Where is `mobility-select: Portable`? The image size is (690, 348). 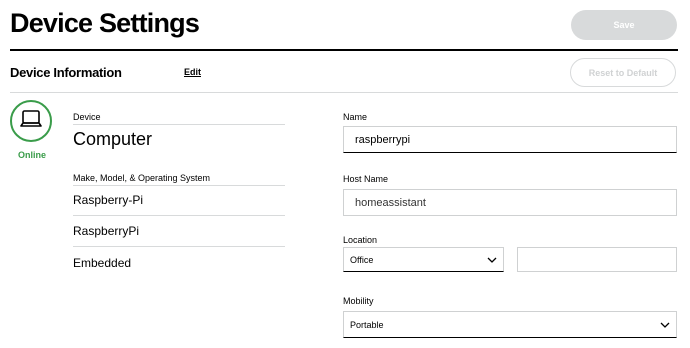 mobility-select: Portable is located at coordinates (510, 324).